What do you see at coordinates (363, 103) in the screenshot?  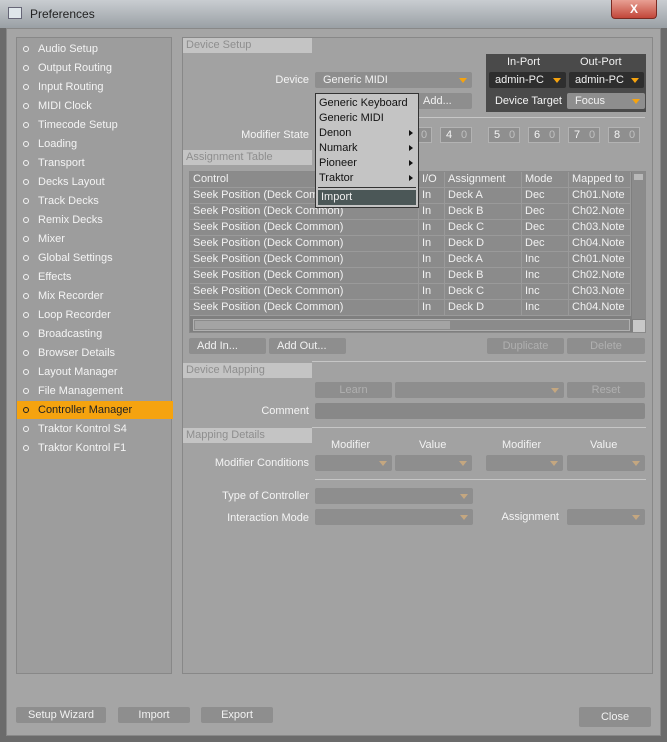 I see `menu-item-label: Generic Keyboard` at bounding box center [363, 103].